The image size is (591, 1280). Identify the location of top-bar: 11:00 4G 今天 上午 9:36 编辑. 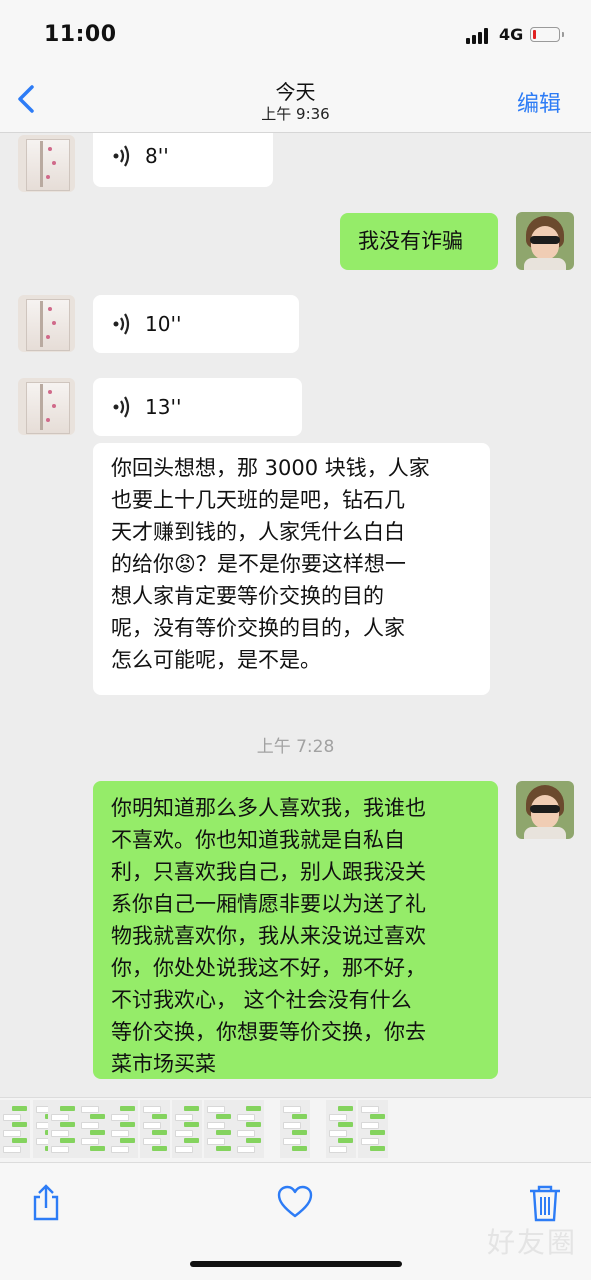
(295, 66).